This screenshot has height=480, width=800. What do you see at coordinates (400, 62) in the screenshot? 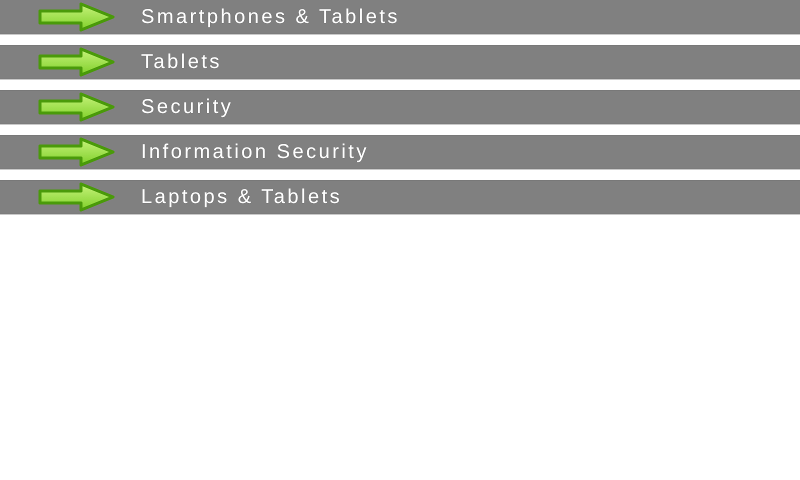
I see `category-item: Tablets` at bounding box center [400, 62].